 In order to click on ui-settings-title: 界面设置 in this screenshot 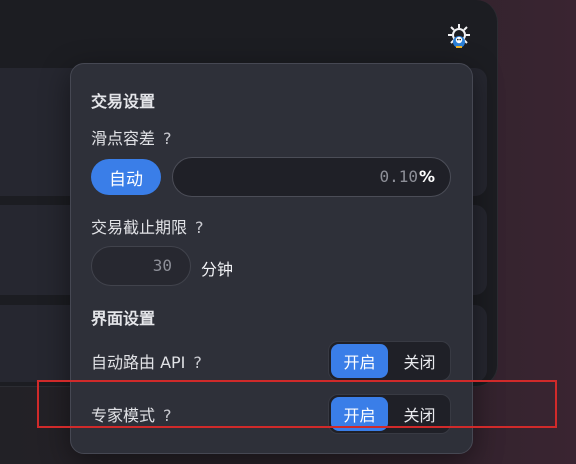, I will do `click(123, 318)`.